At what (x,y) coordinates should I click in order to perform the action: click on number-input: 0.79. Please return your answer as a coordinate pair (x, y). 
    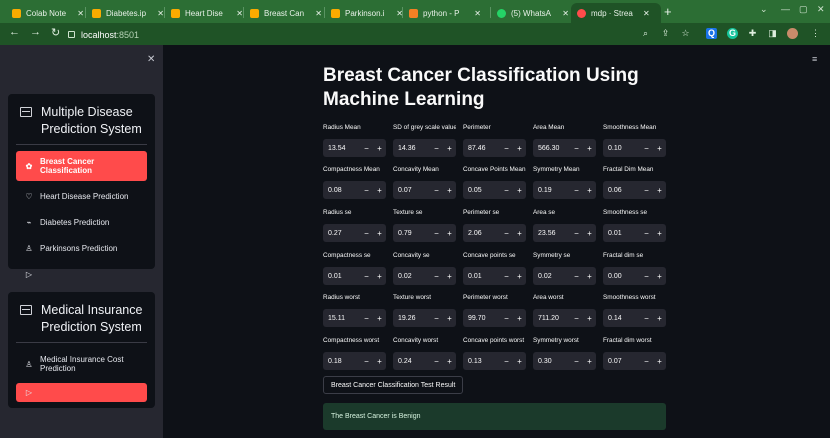
    Looking at the image, I should click on (411, 233).